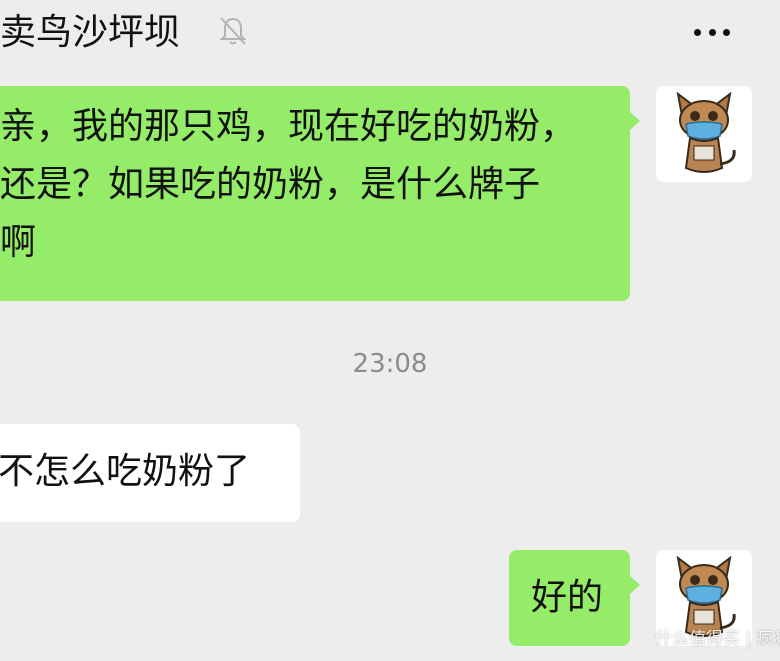 This screenshot has height=661, width=780. I want to click on received-message-bubble: 不怎么吃奶粉了, so click(150, 473).